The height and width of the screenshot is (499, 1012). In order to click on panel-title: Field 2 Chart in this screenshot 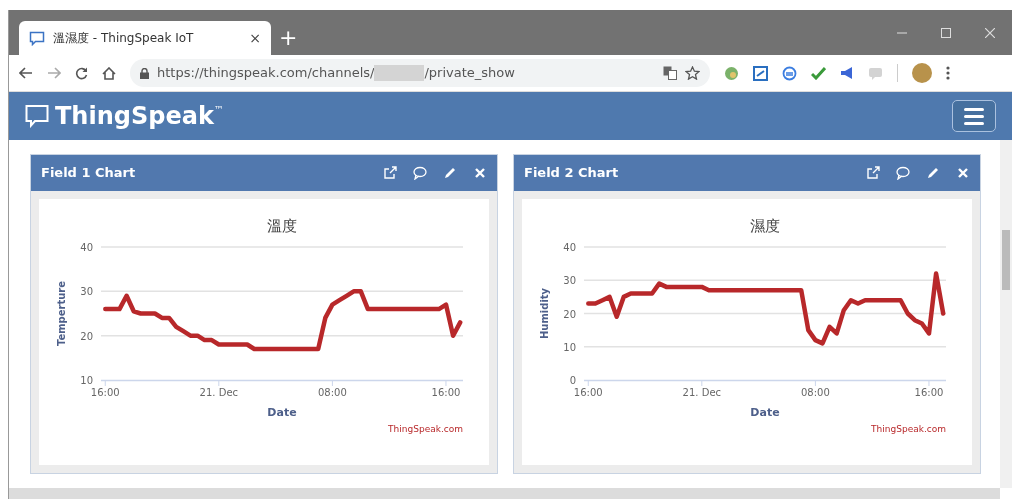, I will do `click(572, 173)`.